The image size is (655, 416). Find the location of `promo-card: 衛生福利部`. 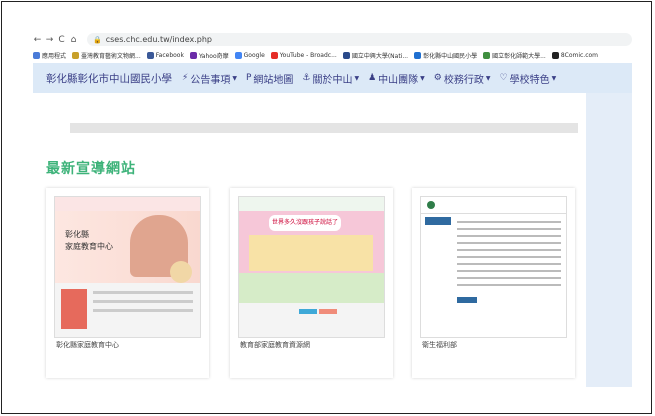

promo-card: 衛生福利部 is located at coordinates (493, 283).